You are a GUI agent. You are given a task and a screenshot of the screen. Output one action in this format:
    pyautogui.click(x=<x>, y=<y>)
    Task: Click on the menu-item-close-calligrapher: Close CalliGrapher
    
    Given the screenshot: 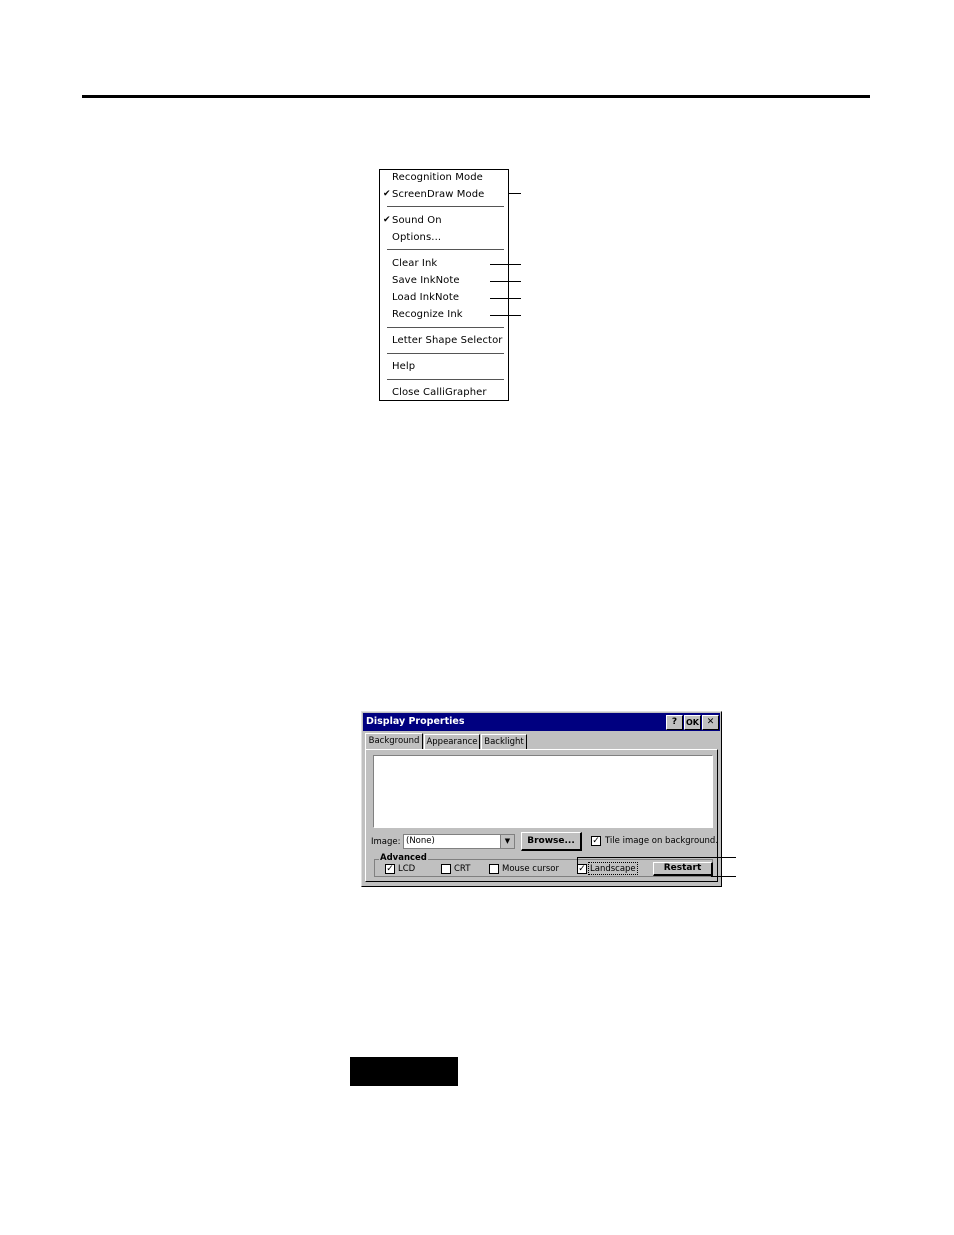 What is the action you would take?
    pyautogui.click(x=444, y=392)
    